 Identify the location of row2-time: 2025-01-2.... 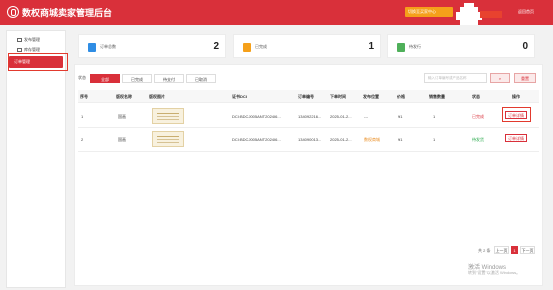
(341, 139).